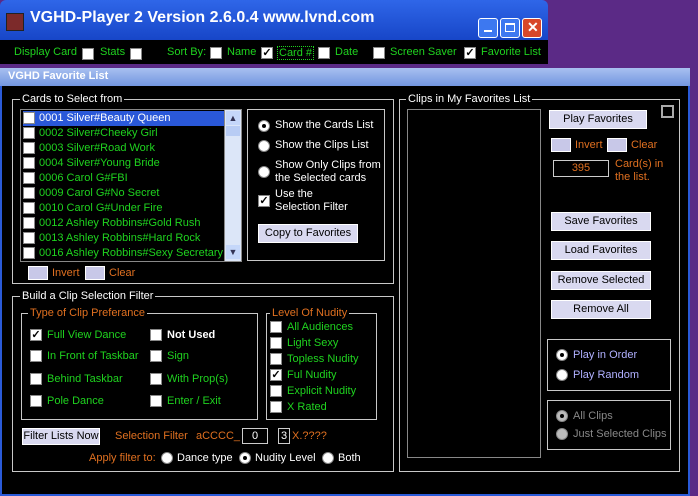 Image resolution: width=698 pixels, height=496 pixels. Describe the element at coordinates (562, 416) in the screenshot. I see `all-clips-radio` at that location.